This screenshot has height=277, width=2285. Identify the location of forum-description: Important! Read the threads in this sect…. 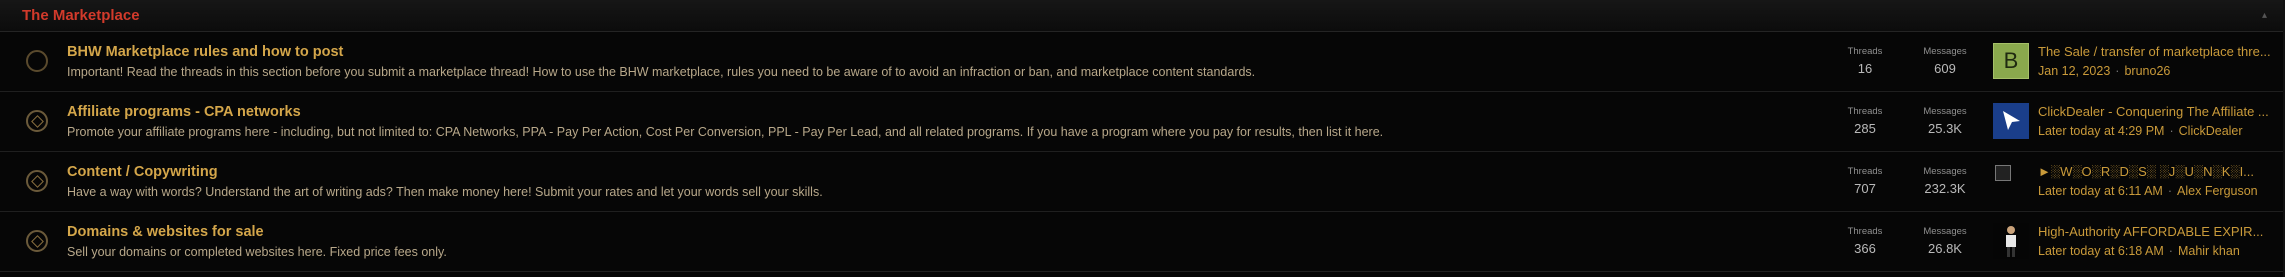
(661, 72).